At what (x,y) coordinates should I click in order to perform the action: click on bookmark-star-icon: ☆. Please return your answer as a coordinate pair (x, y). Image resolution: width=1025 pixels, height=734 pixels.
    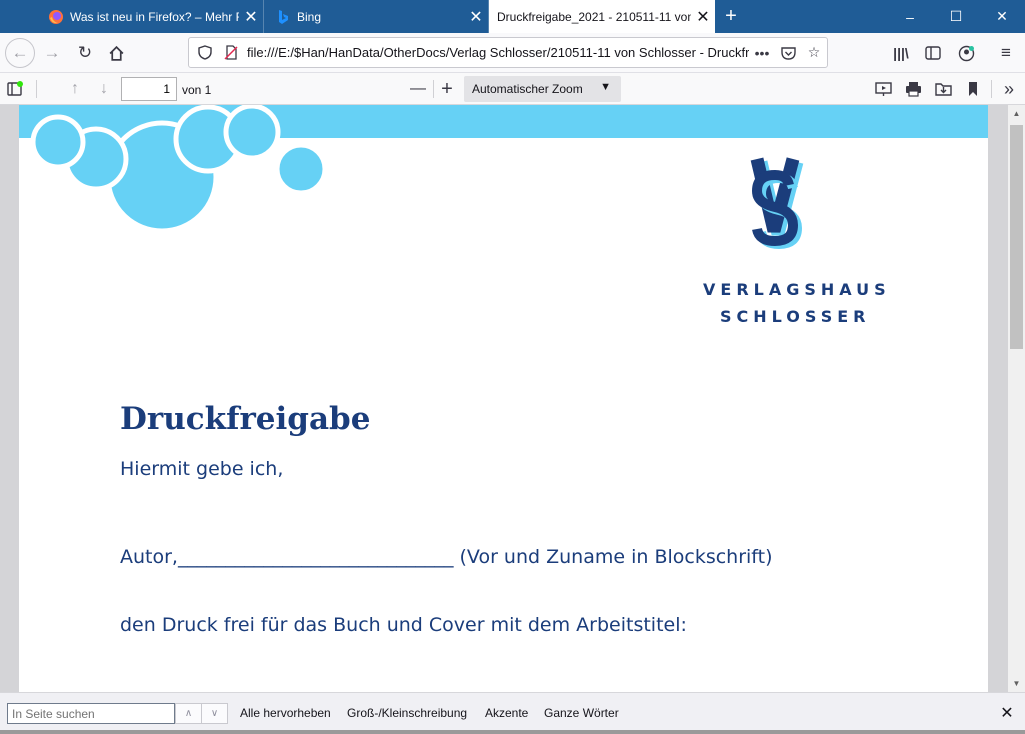
    Looking at the image, I should click on (814, 53).